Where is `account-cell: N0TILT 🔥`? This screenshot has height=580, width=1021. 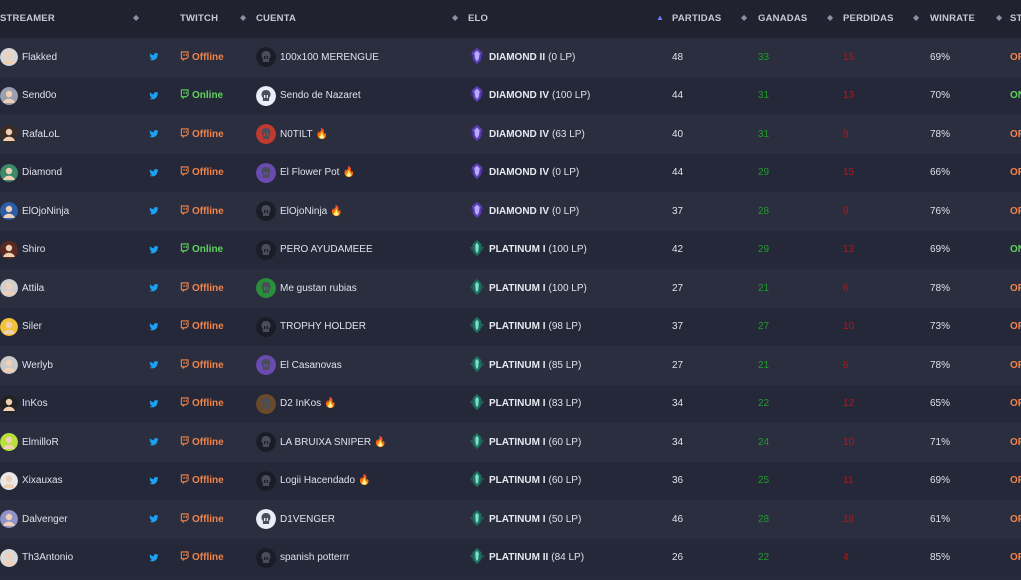 account-cell: N0TILT 🔥 is located at coordinates (292, 134).